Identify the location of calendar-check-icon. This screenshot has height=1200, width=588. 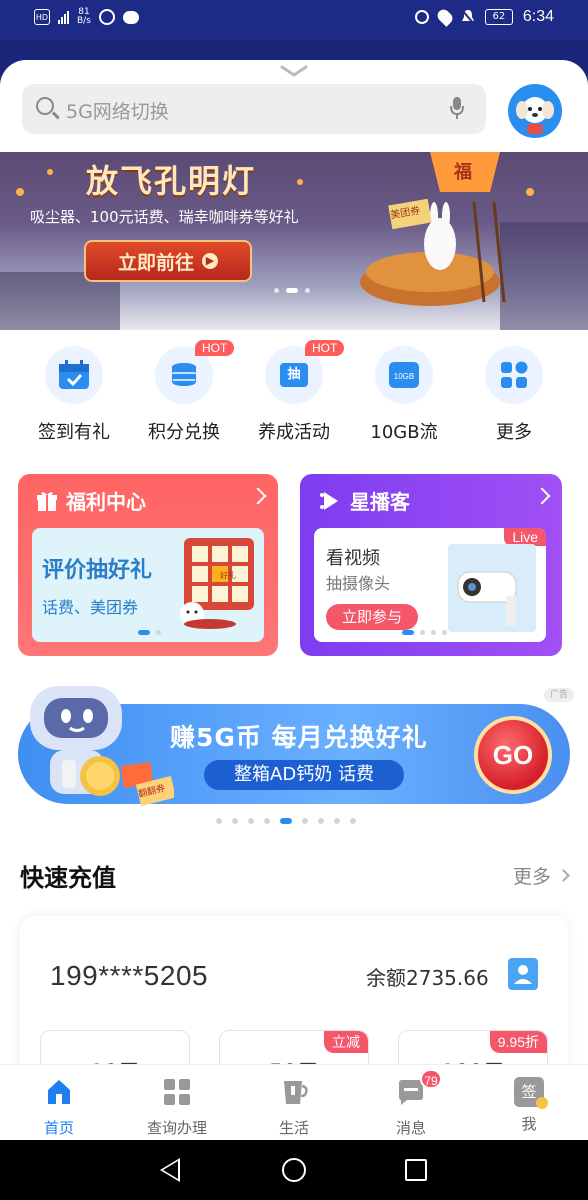
(74, 375).